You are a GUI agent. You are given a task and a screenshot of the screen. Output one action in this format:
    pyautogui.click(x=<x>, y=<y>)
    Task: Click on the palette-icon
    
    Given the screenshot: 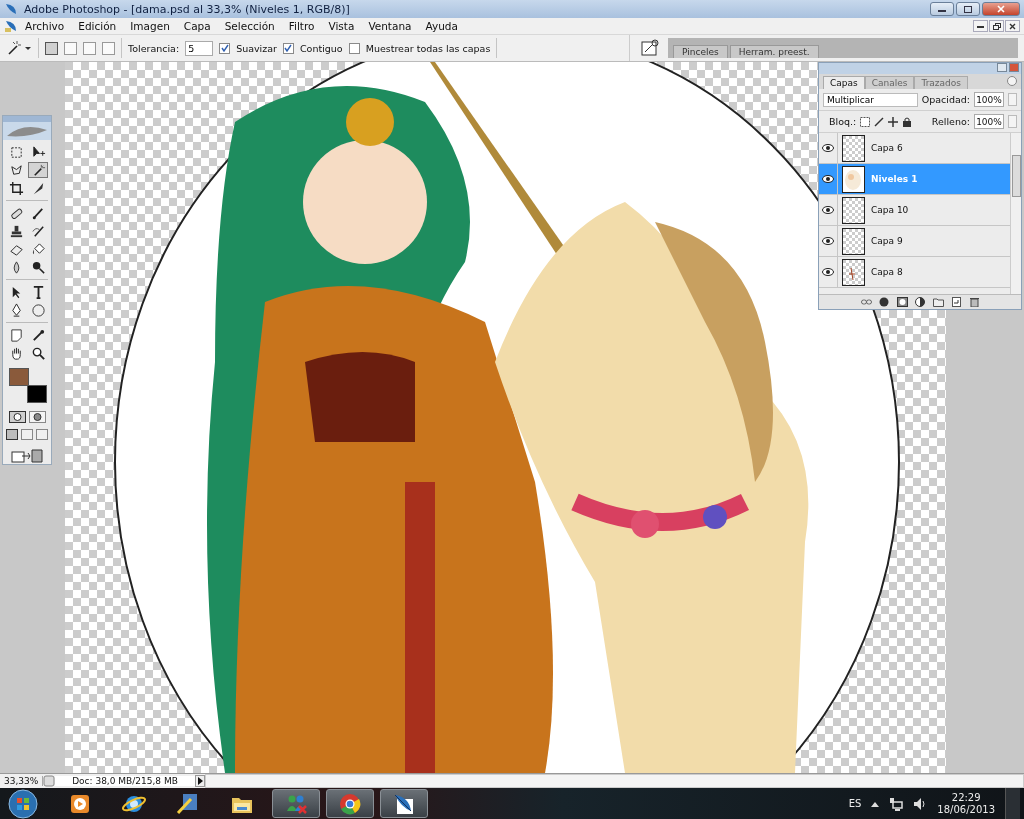 What is the action you would take?
    pyautogui.click(x=650, y=48)
    